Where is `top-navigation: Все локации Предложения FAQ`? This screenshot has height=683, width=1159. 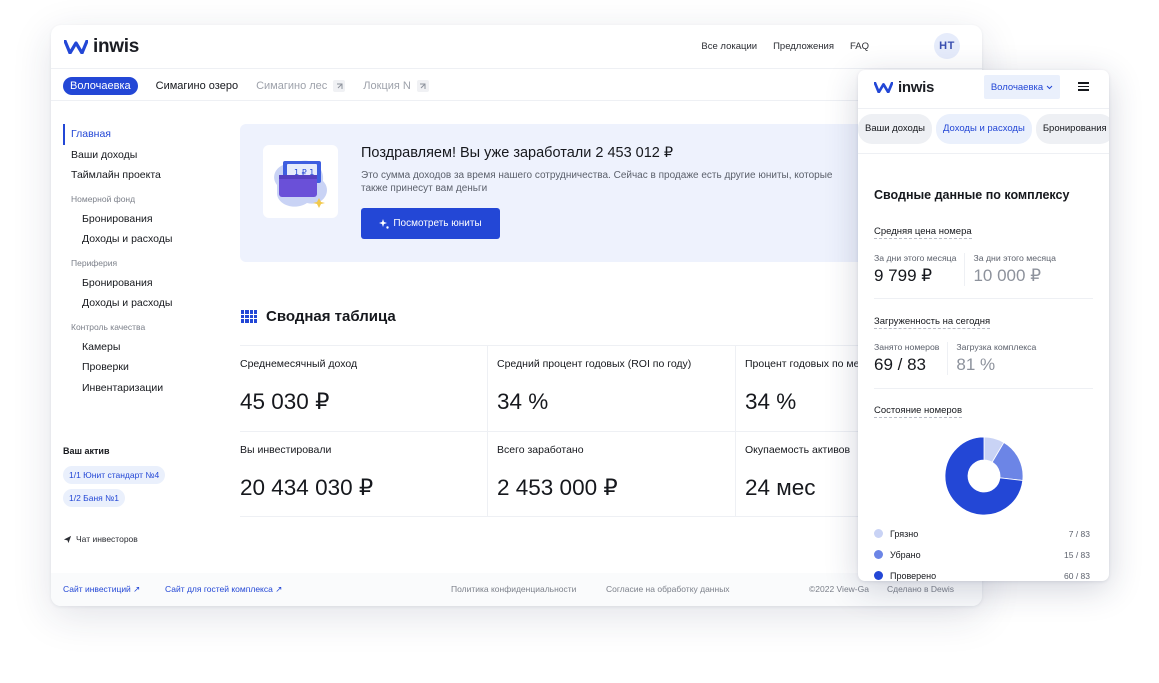 top-navigation: Все локации Предложения FAQ is located at coordinates (777, 46).